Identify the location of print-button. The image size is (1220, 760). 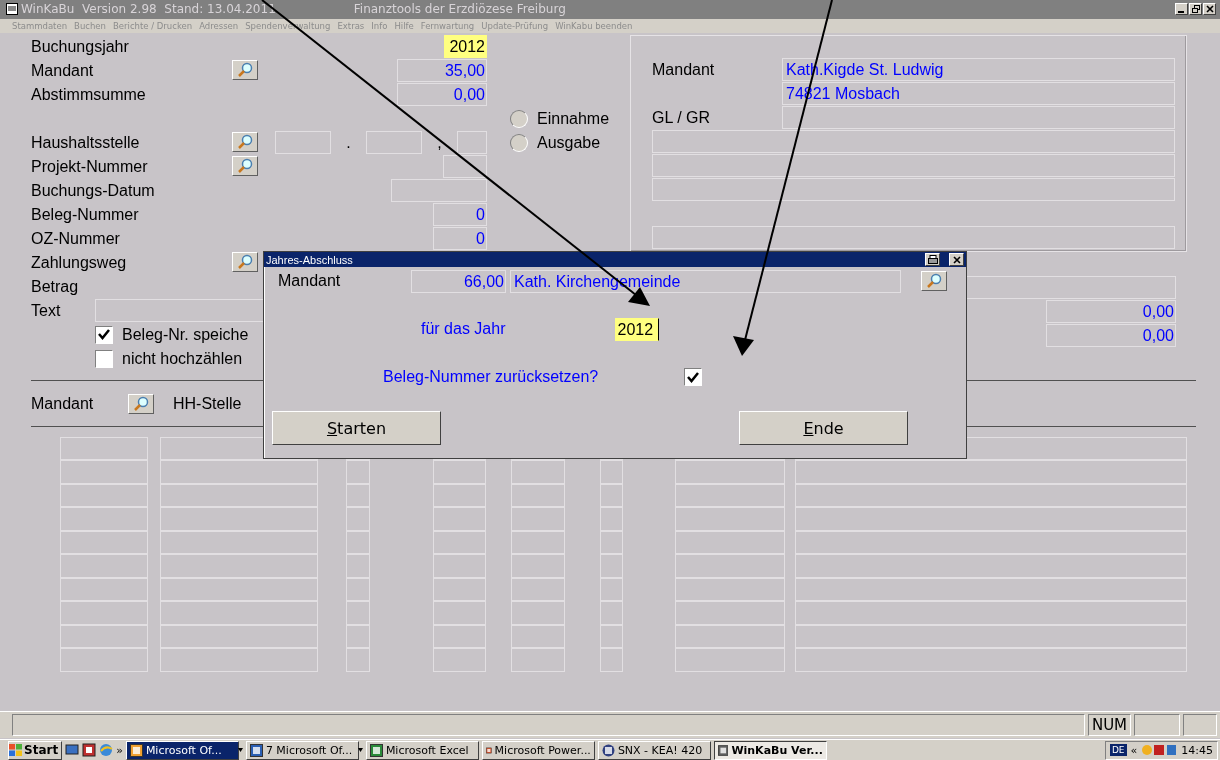
(932, 259).